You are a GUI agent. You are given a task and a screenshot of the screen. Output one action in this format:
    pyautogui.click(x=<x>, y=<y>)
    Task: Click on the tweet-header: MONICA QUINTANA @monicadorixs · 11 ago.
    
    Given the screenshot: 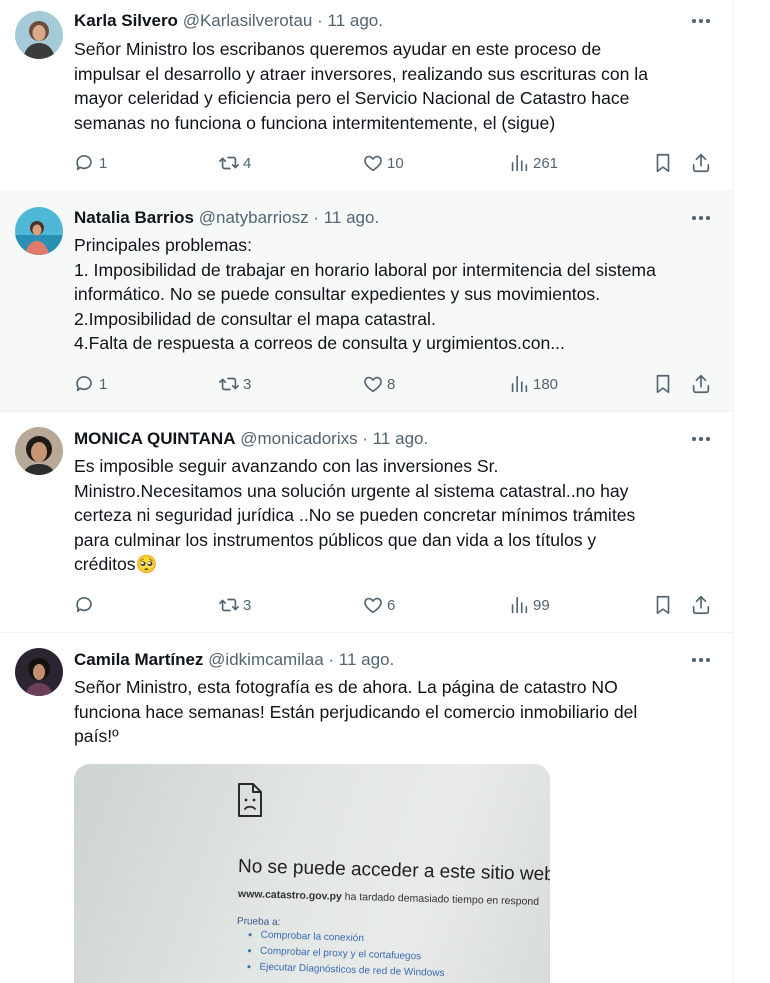 What is the action you would take?
    pyautogui.click(x=251, y=439)
    